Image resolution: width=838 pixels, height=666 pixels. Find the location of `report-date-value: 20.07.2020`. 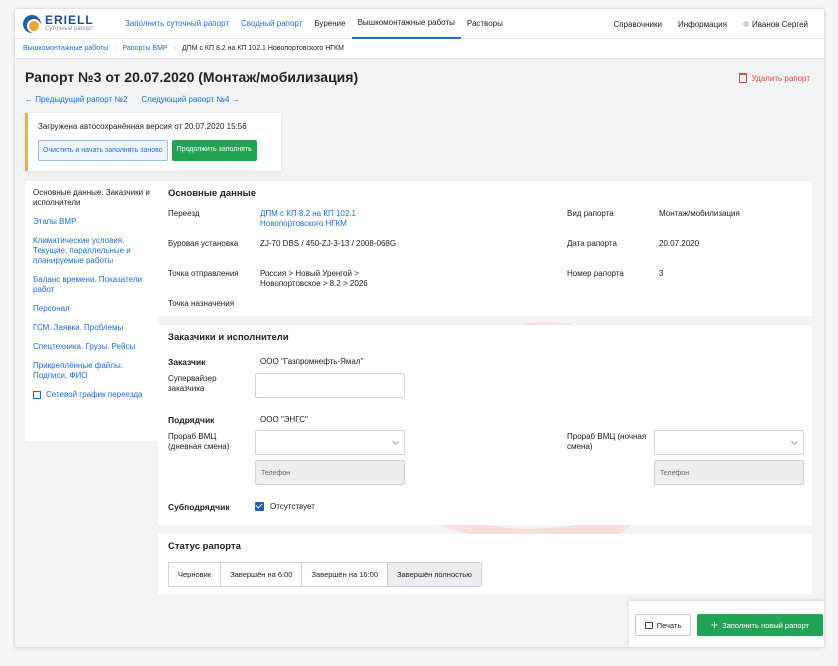

report-date-value: 20.07.2020 is located at coordinates (679, 243).